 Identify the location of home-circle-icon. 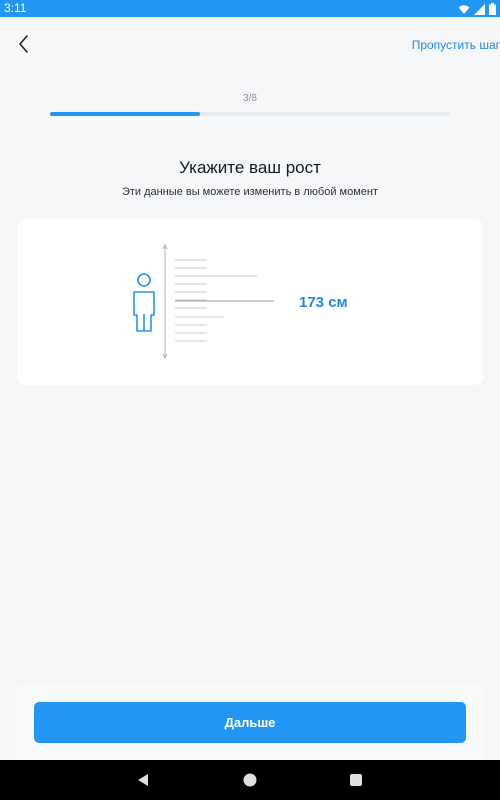
(250, 780).